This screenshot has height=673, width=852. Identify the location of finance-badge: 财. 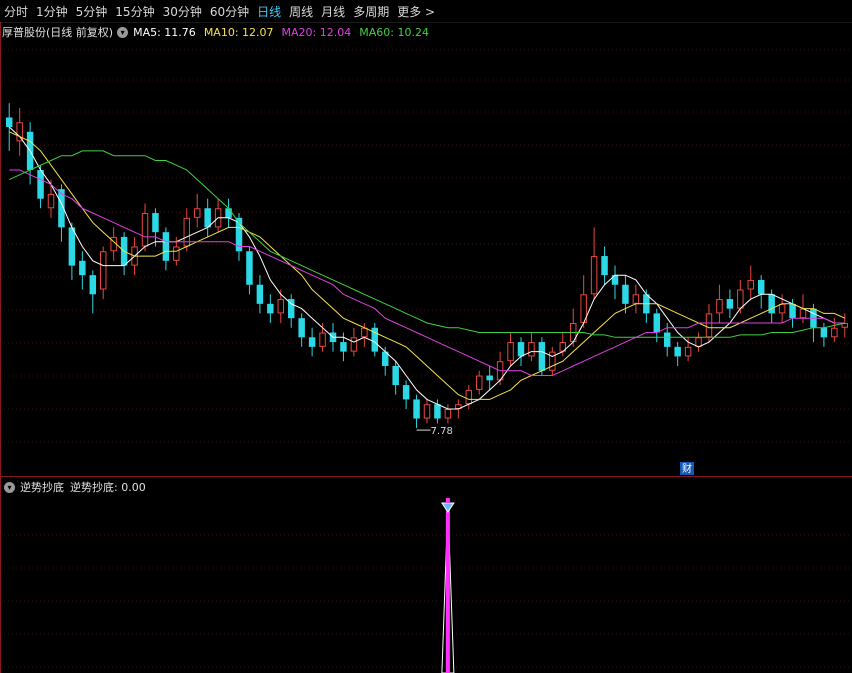
(687, 468).